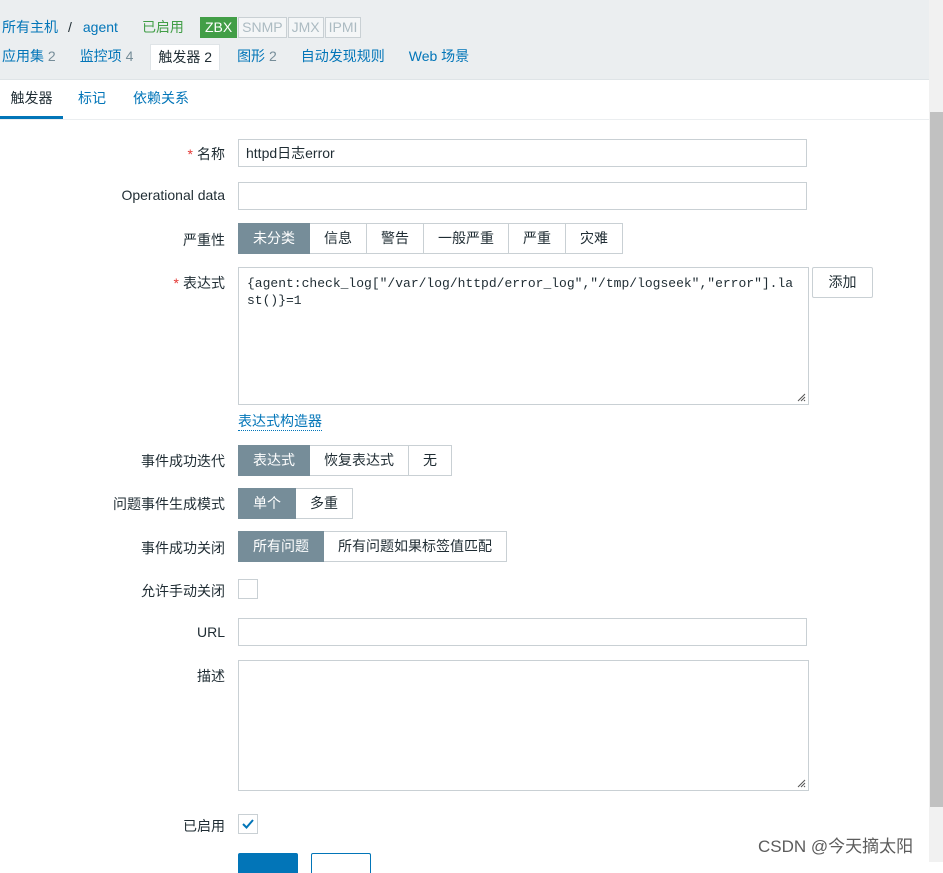 This screenshot has height=873, width=943. Describe the element at coordinates (594, 238) in the screenshot. I see `severity-disaster: 灾难` at that location.